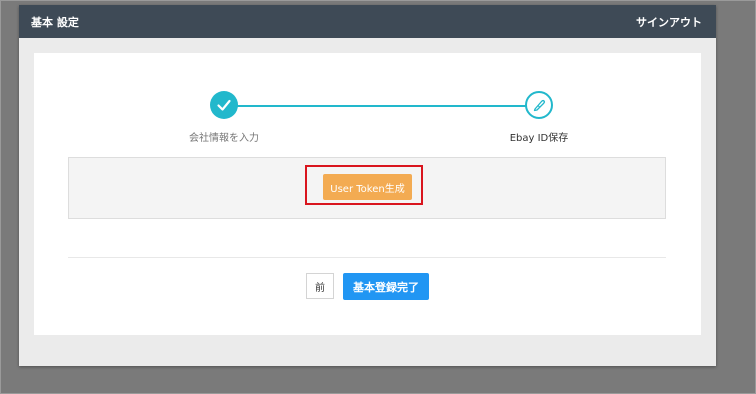  Describe the element at coordinates (364, 185) in the screenshot. I see `highlight-annotation` at that location.